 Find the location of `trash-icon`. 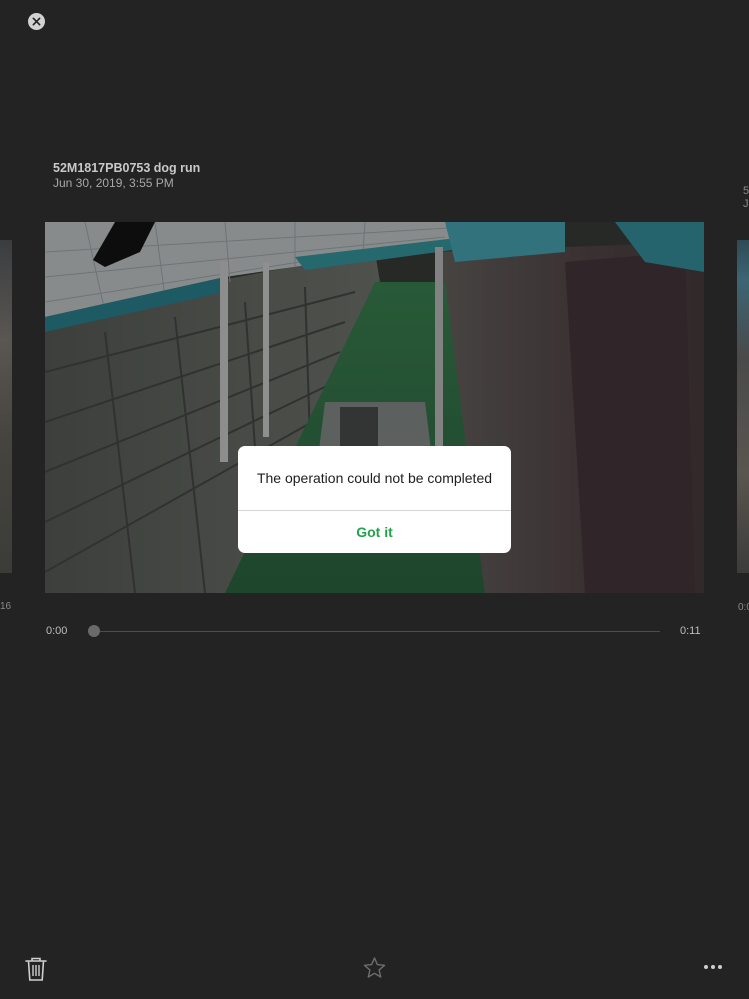

trash-icon is located at coordinates (36, 969).